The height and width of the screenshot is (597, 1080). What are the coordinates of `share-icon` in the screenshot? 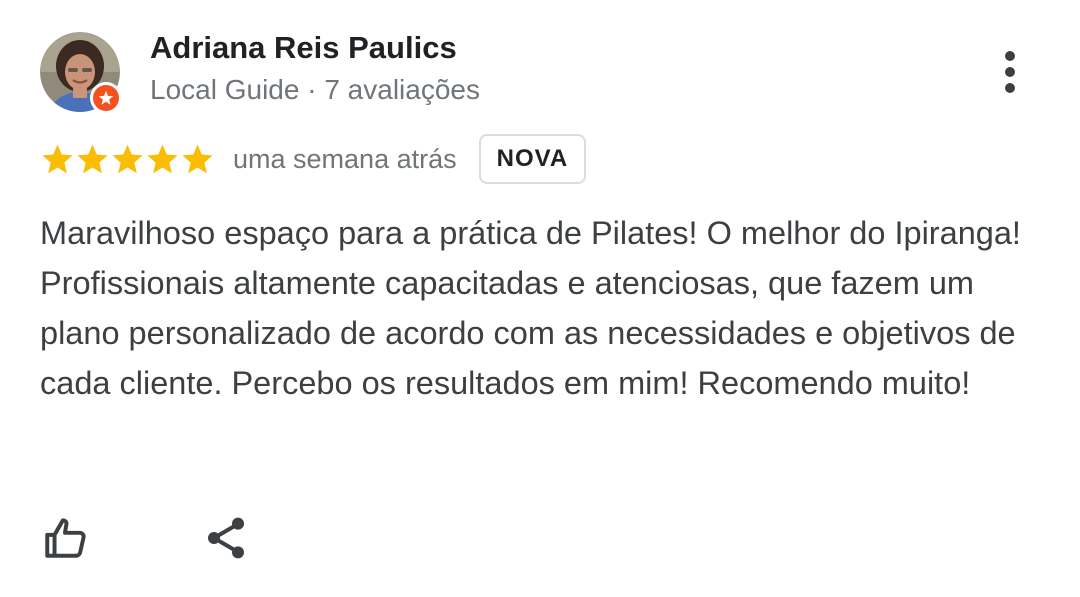 It's located at (226, 538).